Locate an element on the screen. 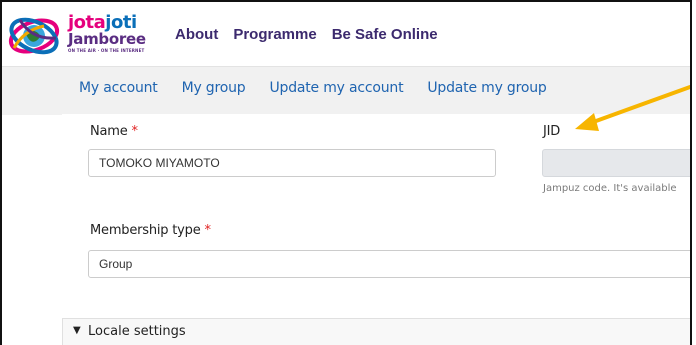  jid-label: JID is located at coordinates (552, 131).